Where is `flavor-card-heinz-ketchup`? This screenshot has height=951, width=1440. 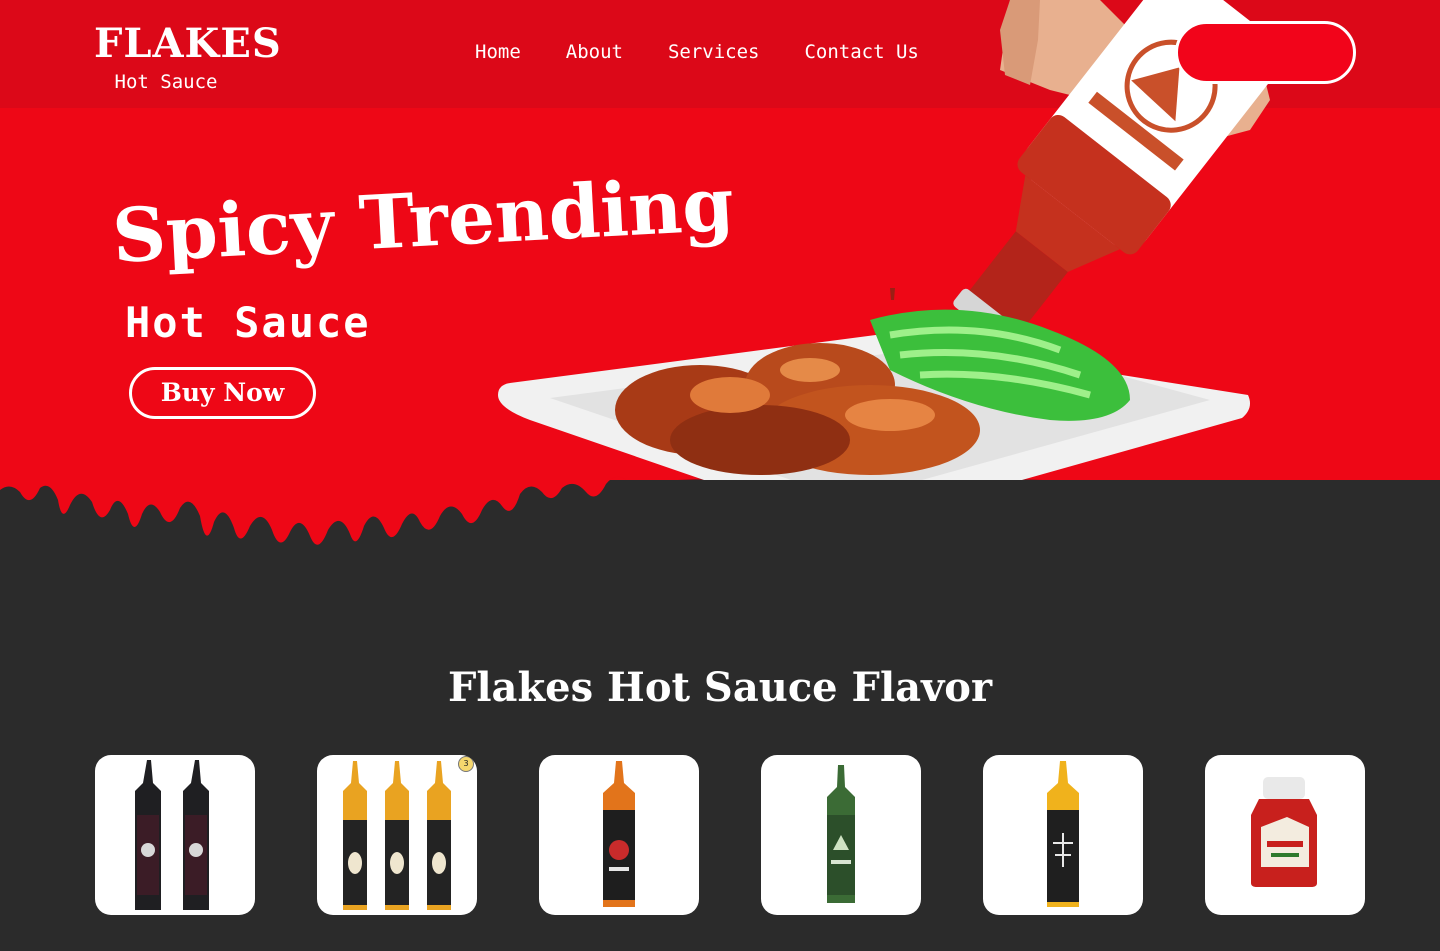
flavor-card-heinz-ketchup is located at coordinates (1285, 835).